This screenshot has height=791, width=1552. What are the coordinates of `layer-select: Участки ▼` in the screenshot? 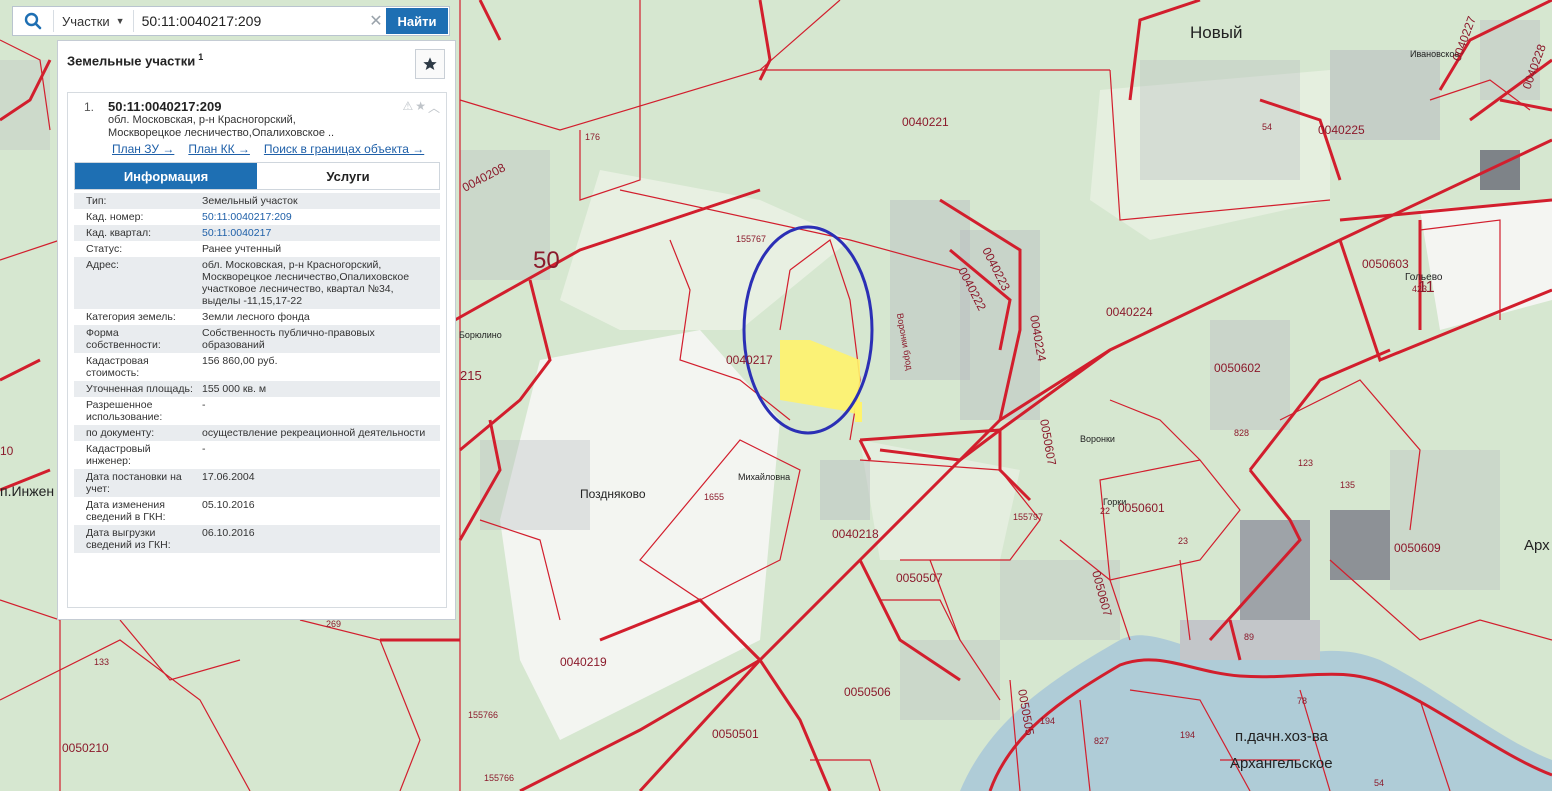 It's located at (93, 21).